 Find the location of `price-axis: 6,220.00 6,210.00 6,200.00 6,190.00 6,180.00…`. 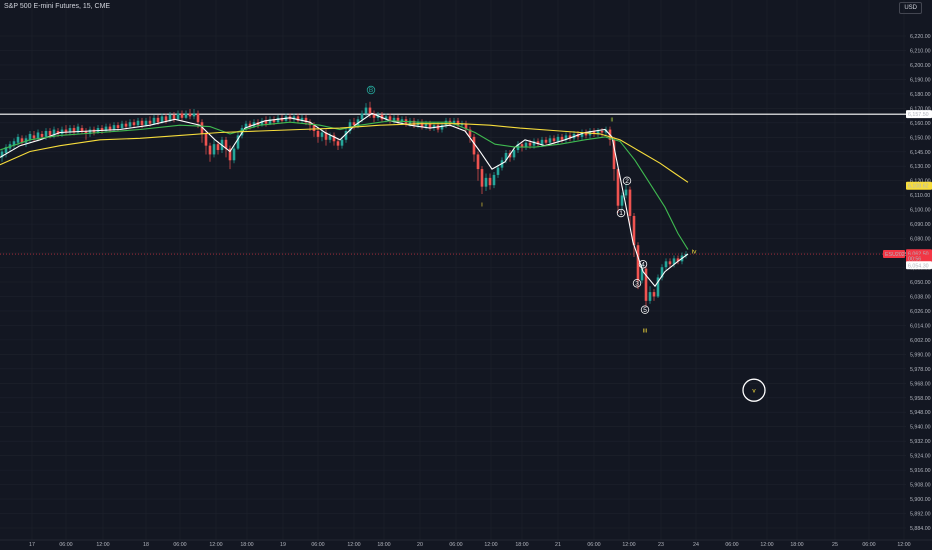

price-axis: 6,220.00 6,210.00 6,200.00 6,190.00 6,180.00… is located at coordinates (907, 270).